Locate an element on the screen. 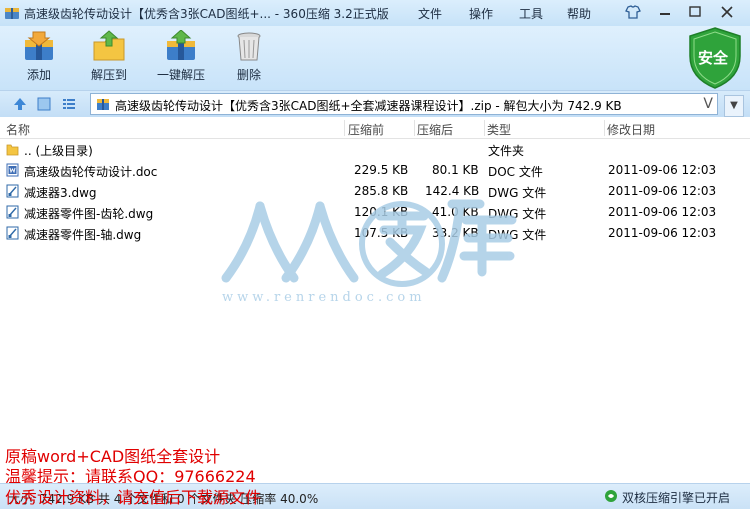 This screenshot has height=509, width=750. delete-label: 删除 is located at coordinates (248, 75).